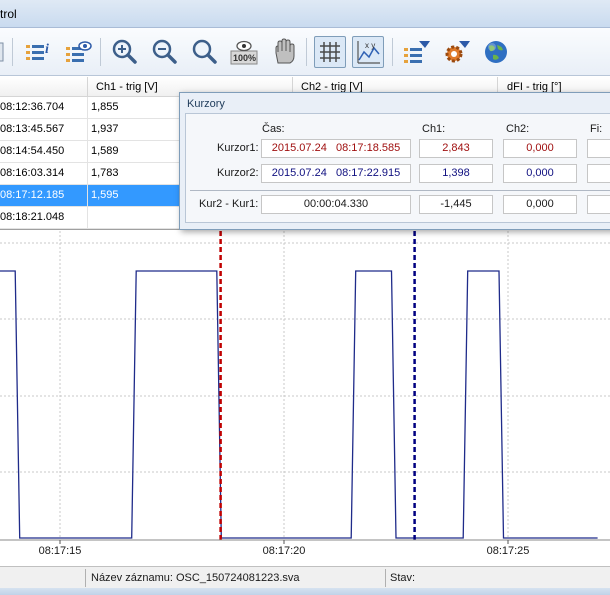 Image resolution: width=610 pixels, height=595 pixels. I want to click on kurzor2-time: 08:17:22.915, so click(368, 173).